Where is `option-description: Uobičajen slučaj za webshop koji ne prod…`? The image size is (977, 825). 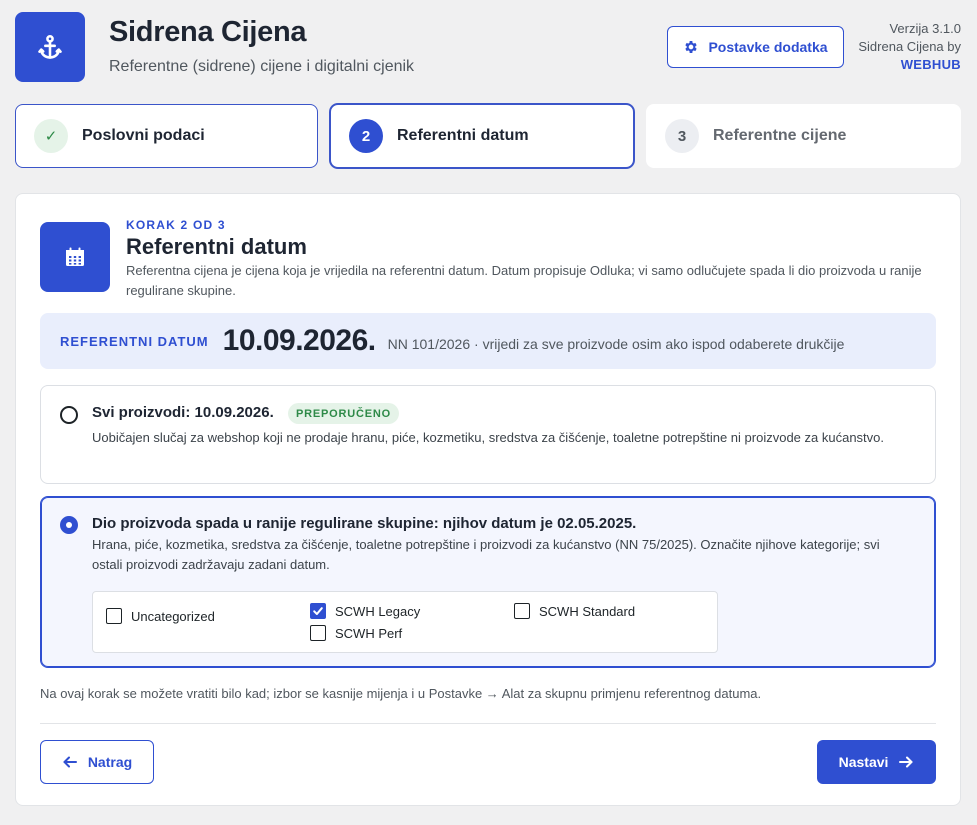 option-description: Uobičajen slučaj za webshop koji ne prod… is located at coordinates (488, 437).